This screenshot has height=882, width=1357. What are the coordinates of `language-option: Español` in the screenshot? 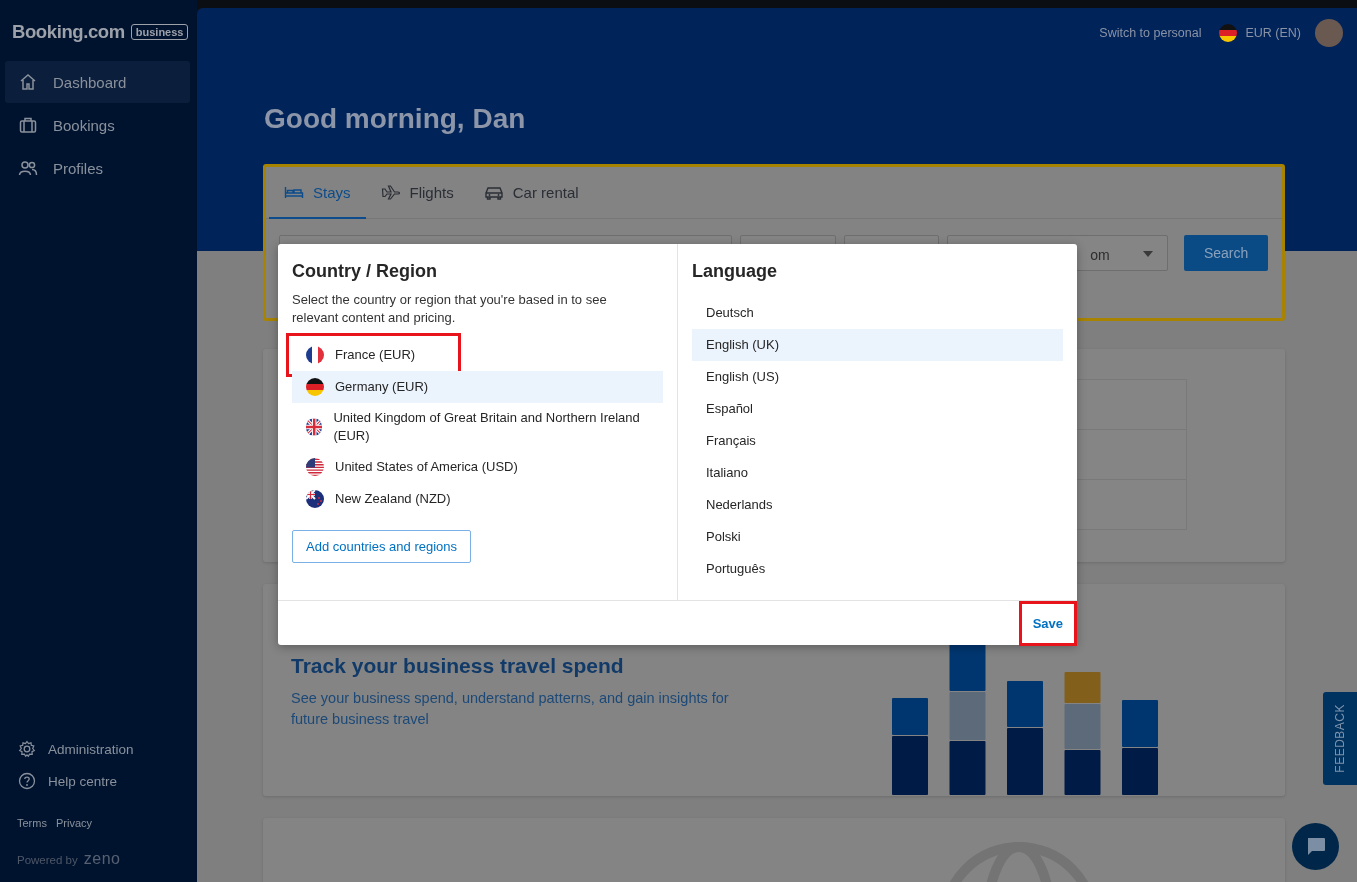 It's located at (877, 409).